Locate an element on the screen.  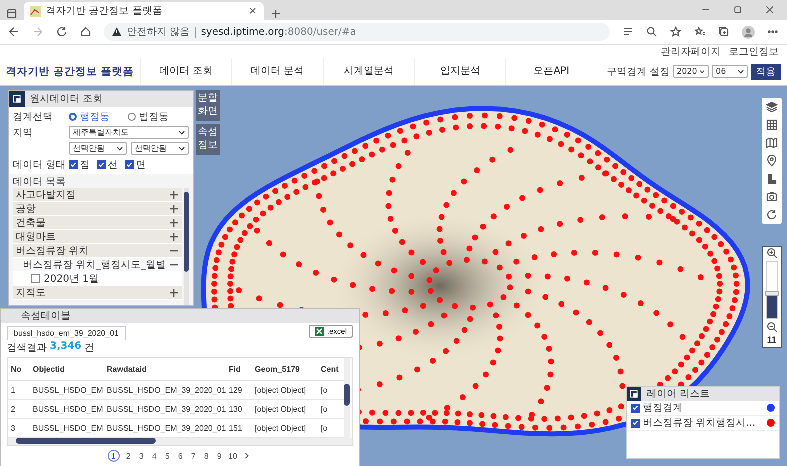
grid-icon is located at coordinates (772, 125).